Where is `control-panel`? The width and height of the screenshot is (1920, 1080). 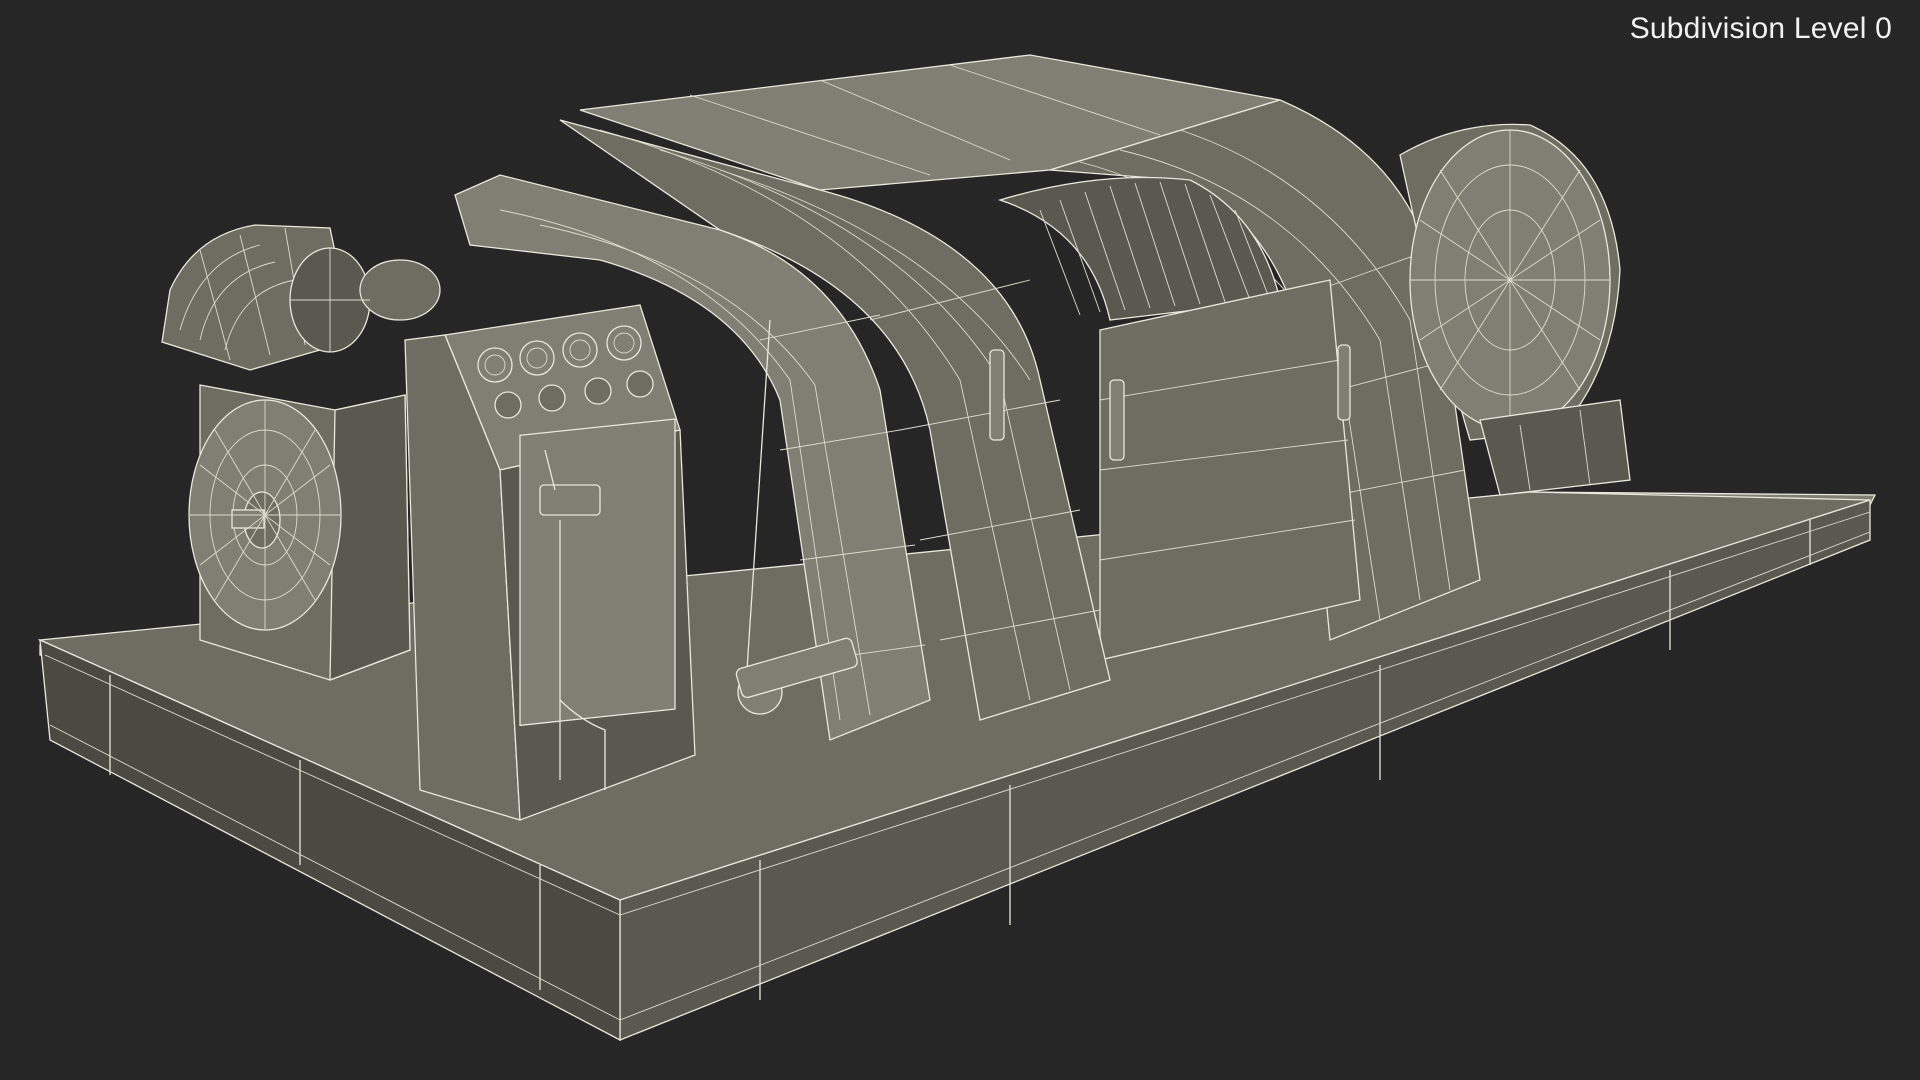 control-panel is located at coordinates (550, 562).